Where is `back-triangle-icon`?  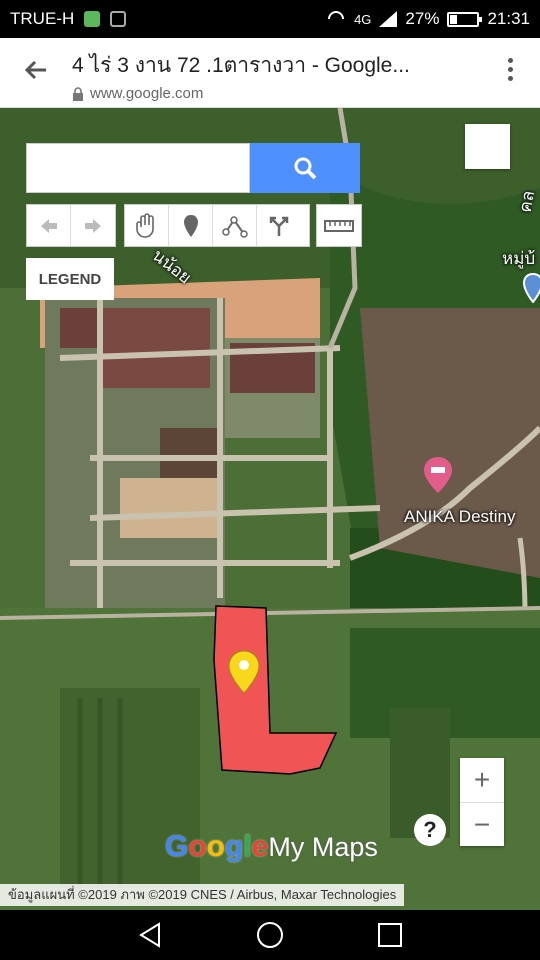
back-triangle-icon is located at coordinates (150, 935).